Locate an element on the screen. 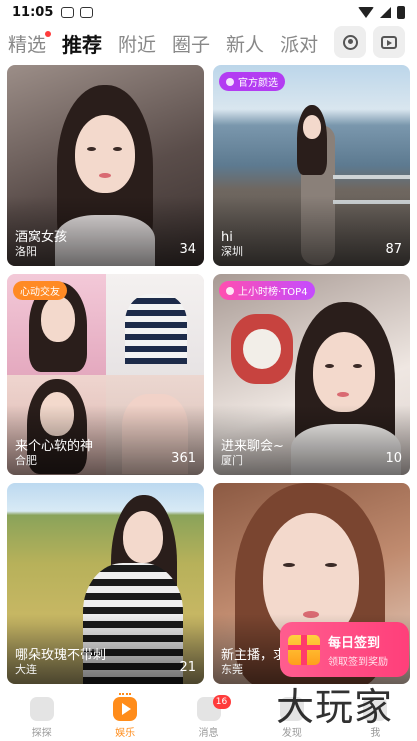 The height and width of the screenshot is (741, 417). viewer-count: 87 is located at coordinates (393, 249).